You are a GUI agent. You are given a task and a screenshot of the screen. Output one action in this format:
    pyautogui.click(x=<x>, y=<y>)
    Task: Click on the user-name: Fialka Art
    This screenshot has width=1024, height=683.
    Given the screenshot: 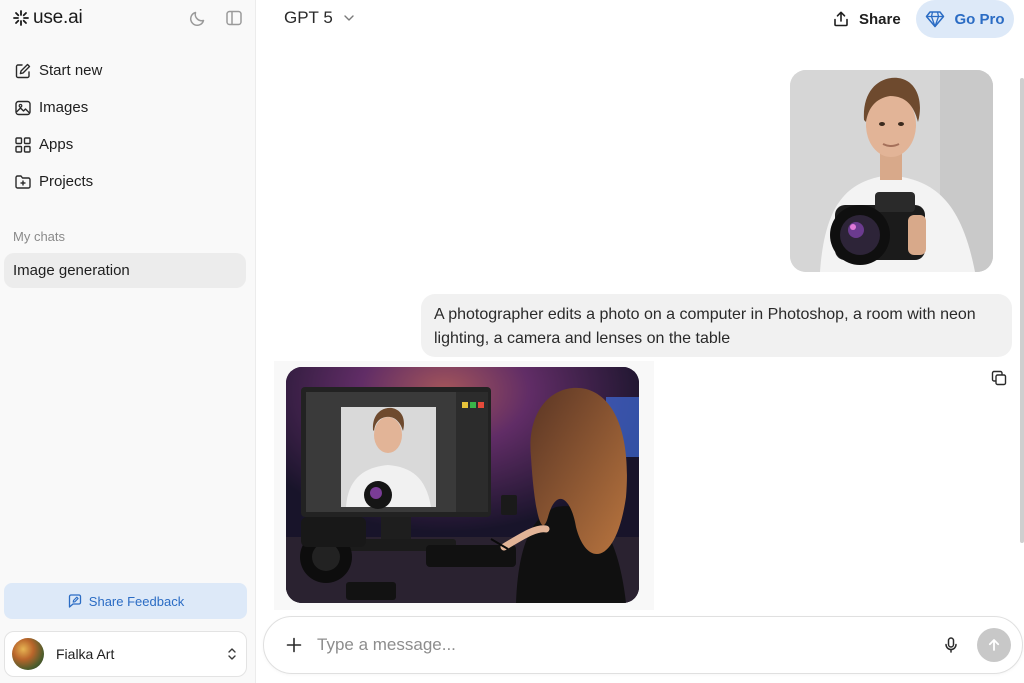 What is the action you would take?
    pyautogui.click(x=85, y=654)
    